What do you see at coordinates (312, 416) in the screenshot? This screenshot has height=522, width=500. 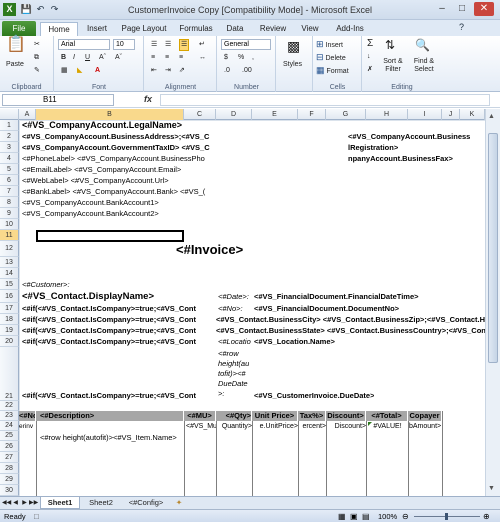 I see `table-header-tax: Tax%>` at bounding box center [312, 416].